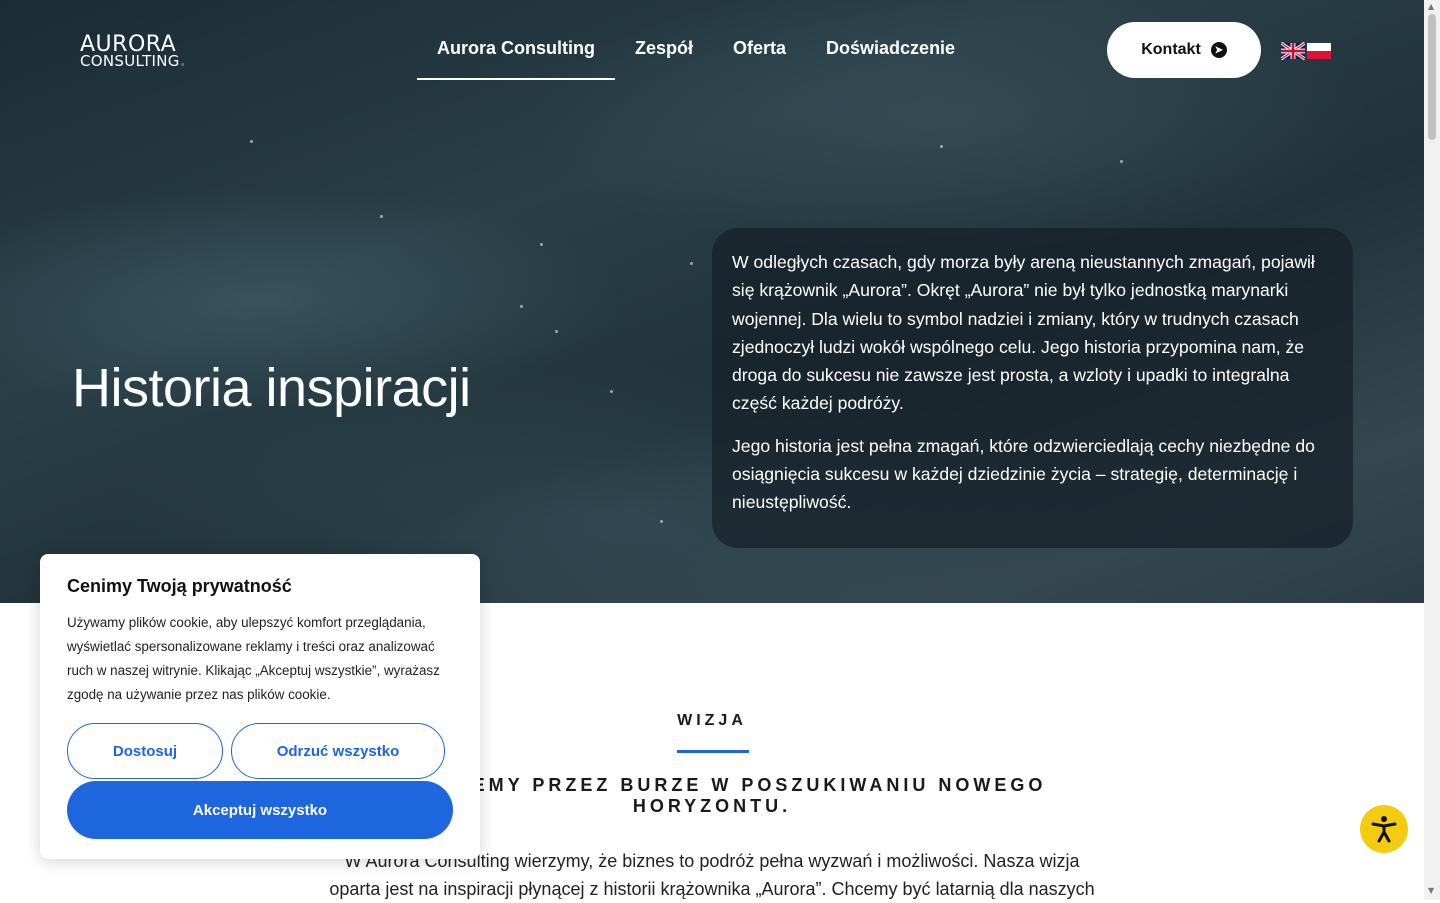 Image resolution: width=1440 pixels, height=903 pixels. I want to click on reject-all-button: Odrzuć wszystko, so click(338, 751).